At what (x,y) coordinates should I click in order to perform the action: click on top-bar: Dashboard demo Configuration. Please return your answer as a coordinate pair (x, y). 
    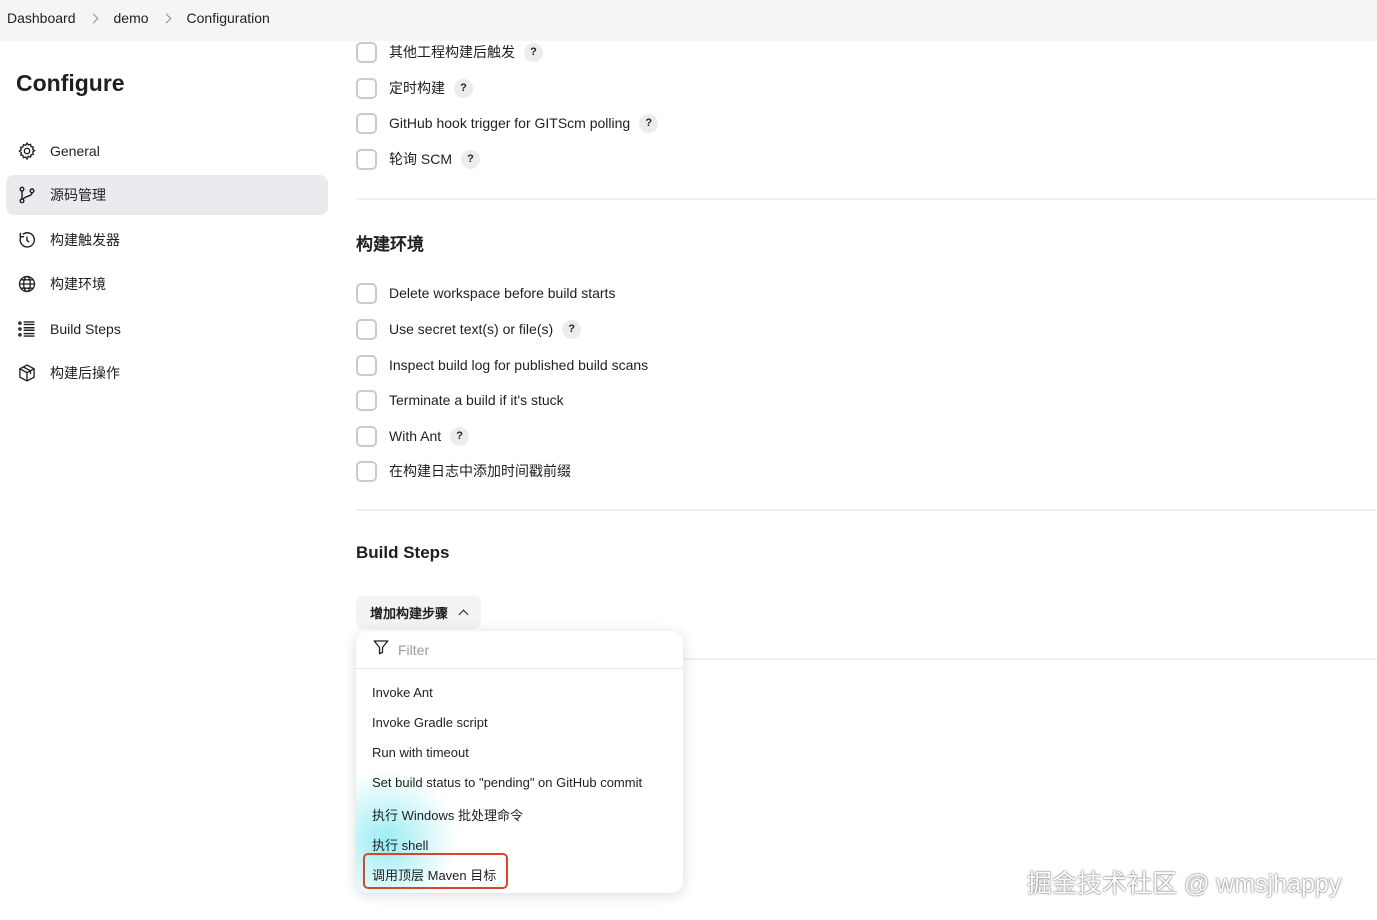
    Looking at the image, I should click on (688, 20).